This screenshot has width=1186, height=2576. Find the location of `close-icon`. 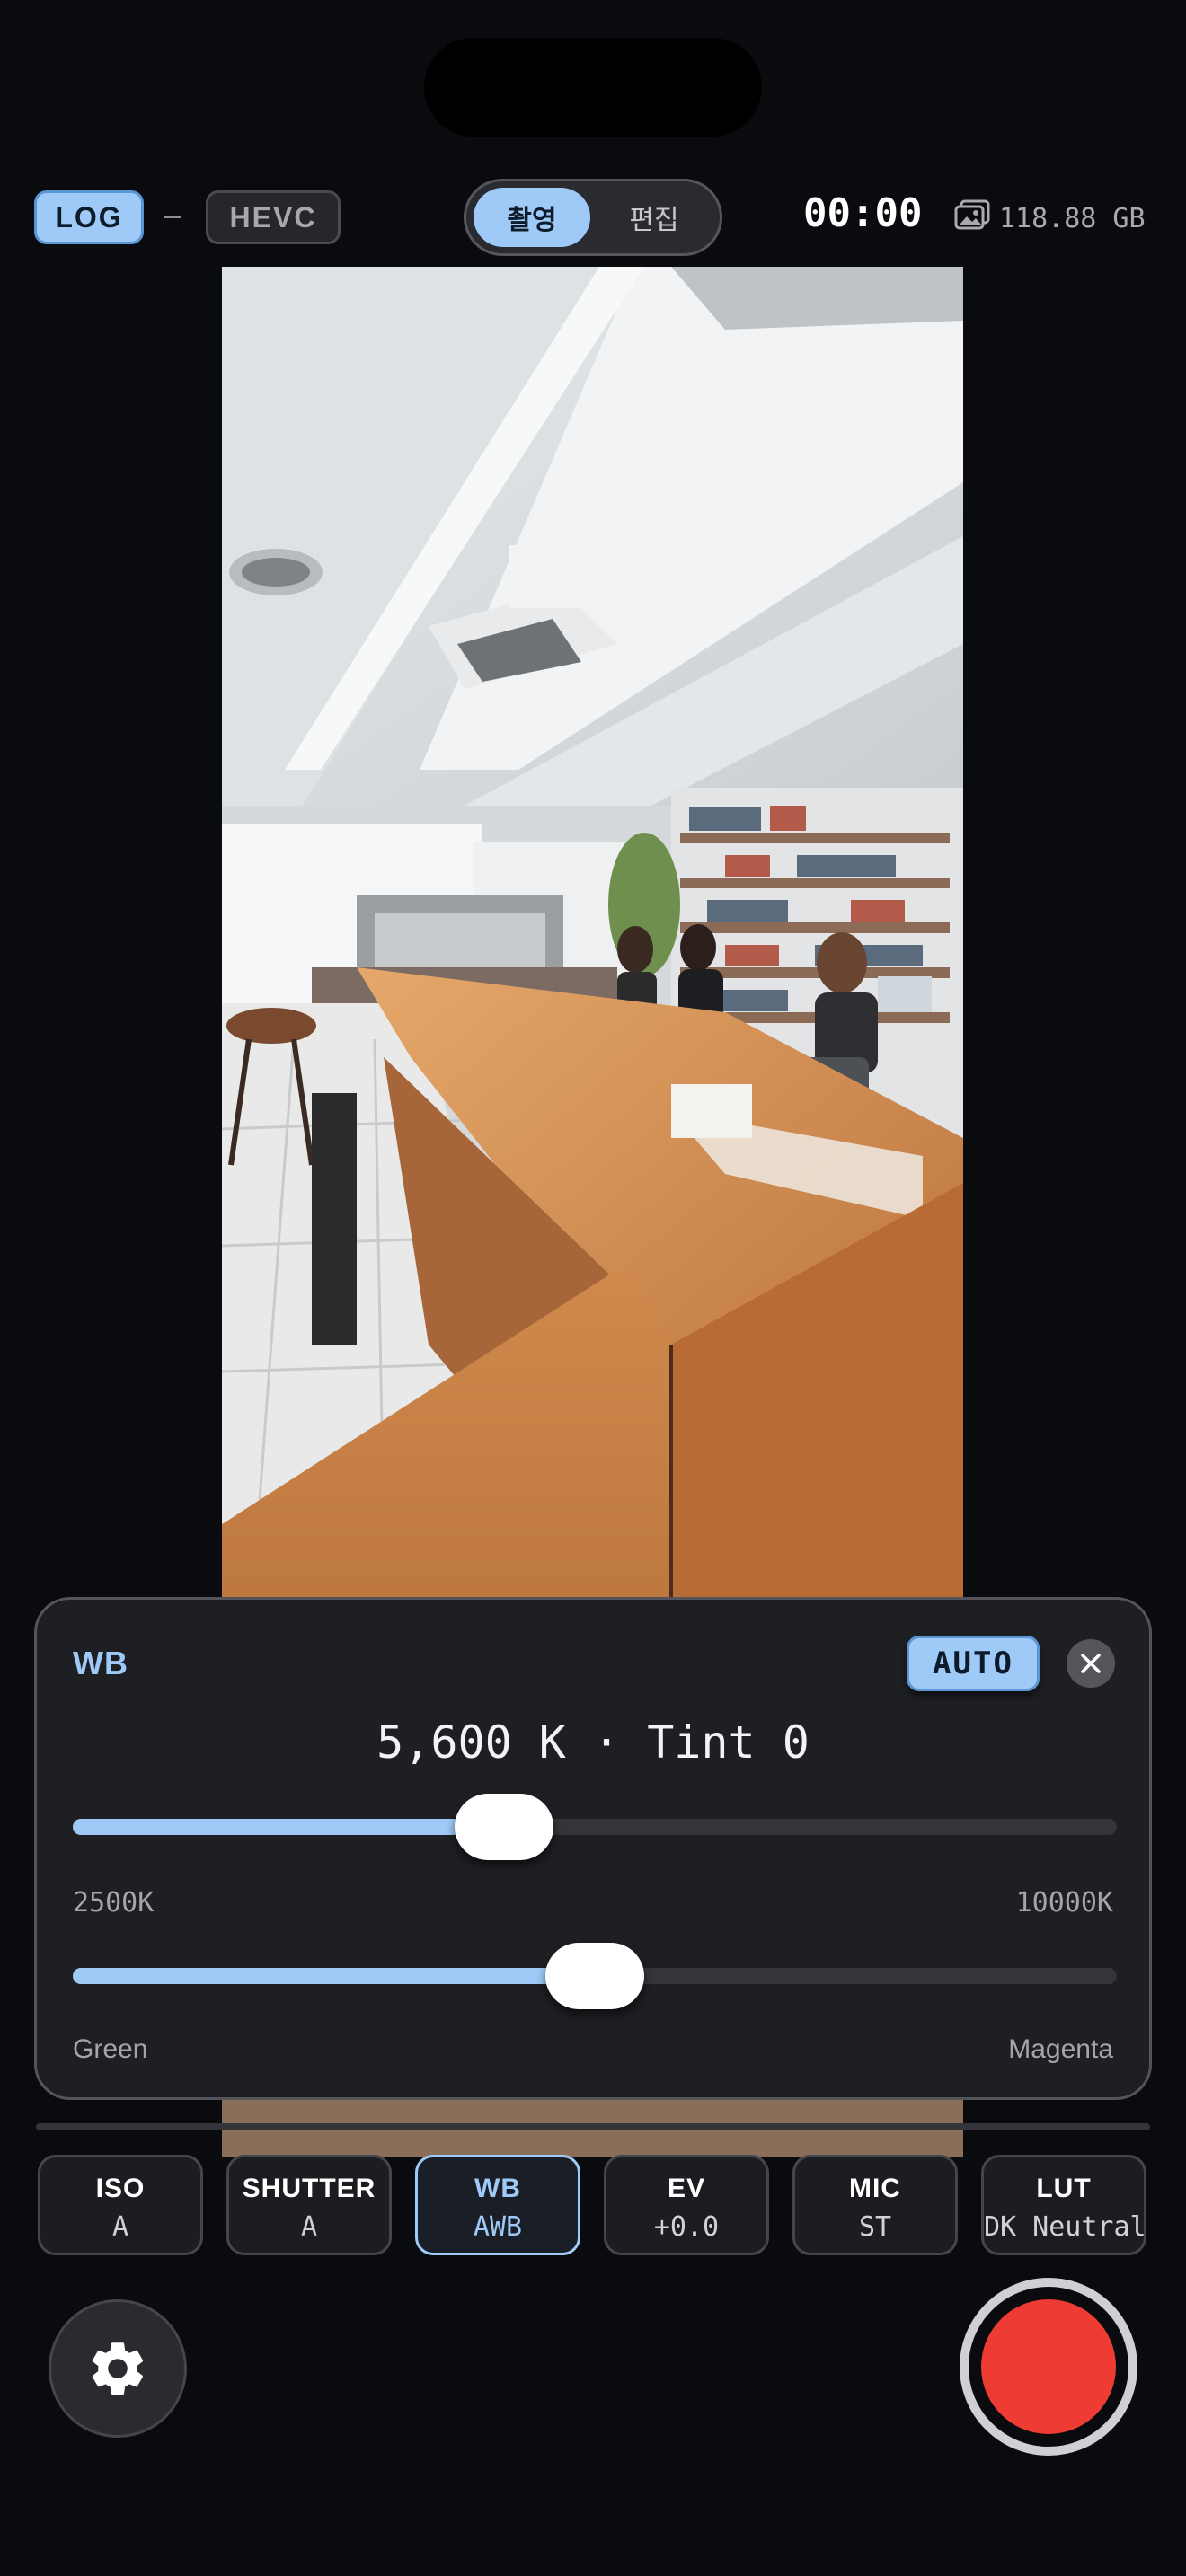

close-icon is located at coordinates (1091, 1663).